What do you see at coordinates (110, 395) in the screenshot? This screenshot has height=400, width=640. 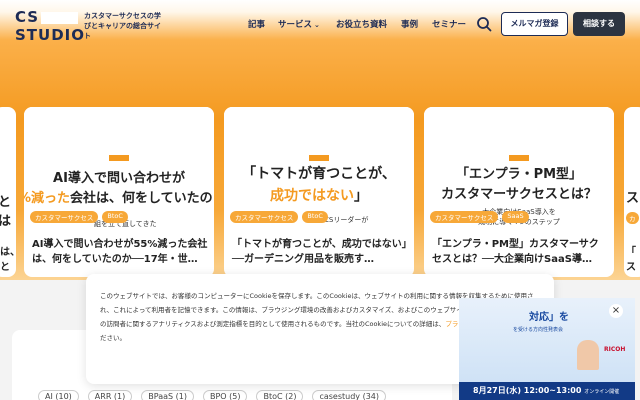 I see `filter-tag: ARR (1)` at bounding box center [110, 395].